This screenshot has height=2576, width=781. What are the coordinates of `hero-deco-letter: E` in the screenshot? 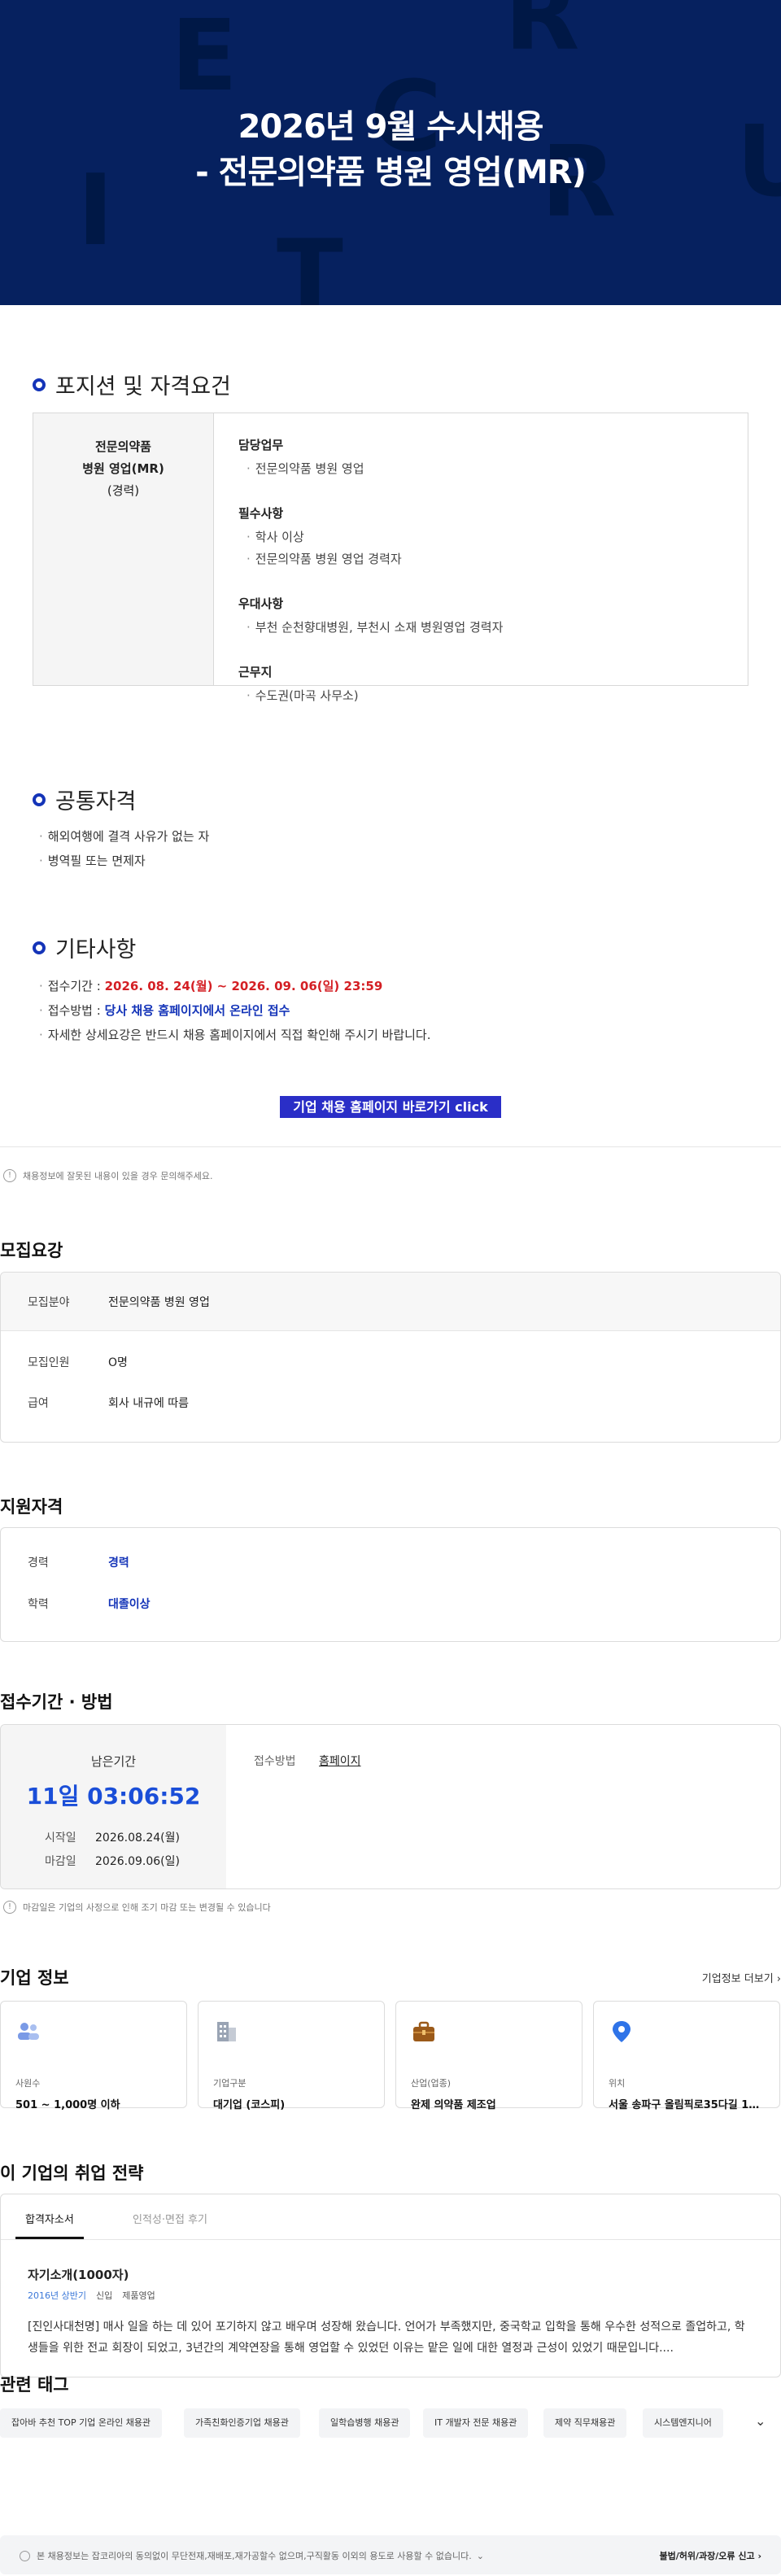 It's located at (204, 56).